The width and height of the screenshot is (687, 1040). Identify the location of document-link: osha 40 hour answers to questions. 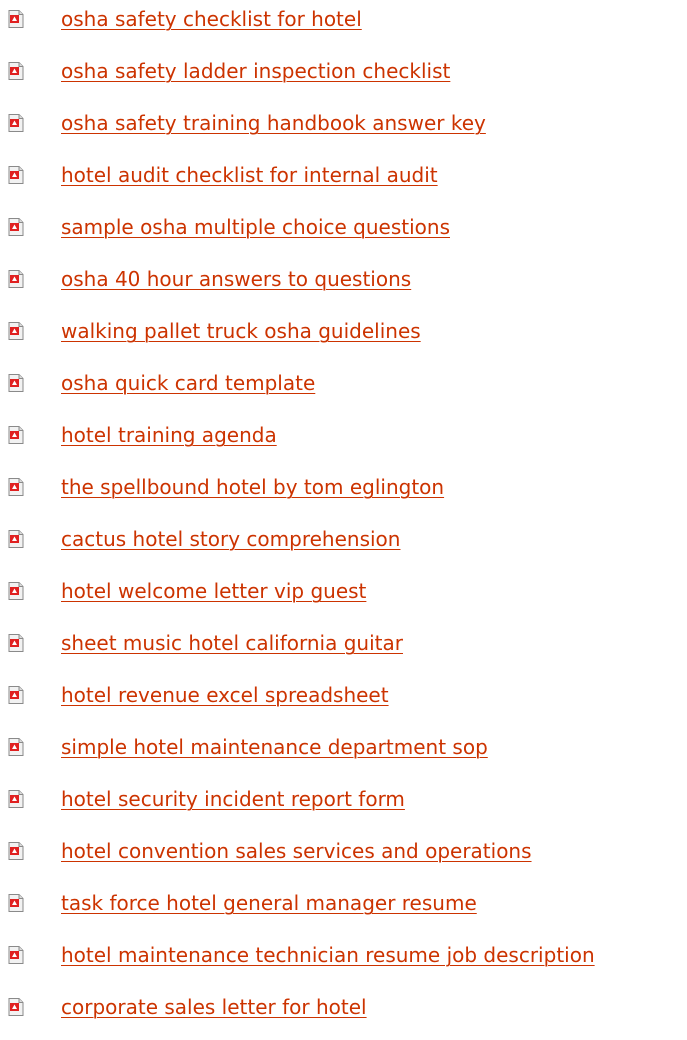
(236, 279).